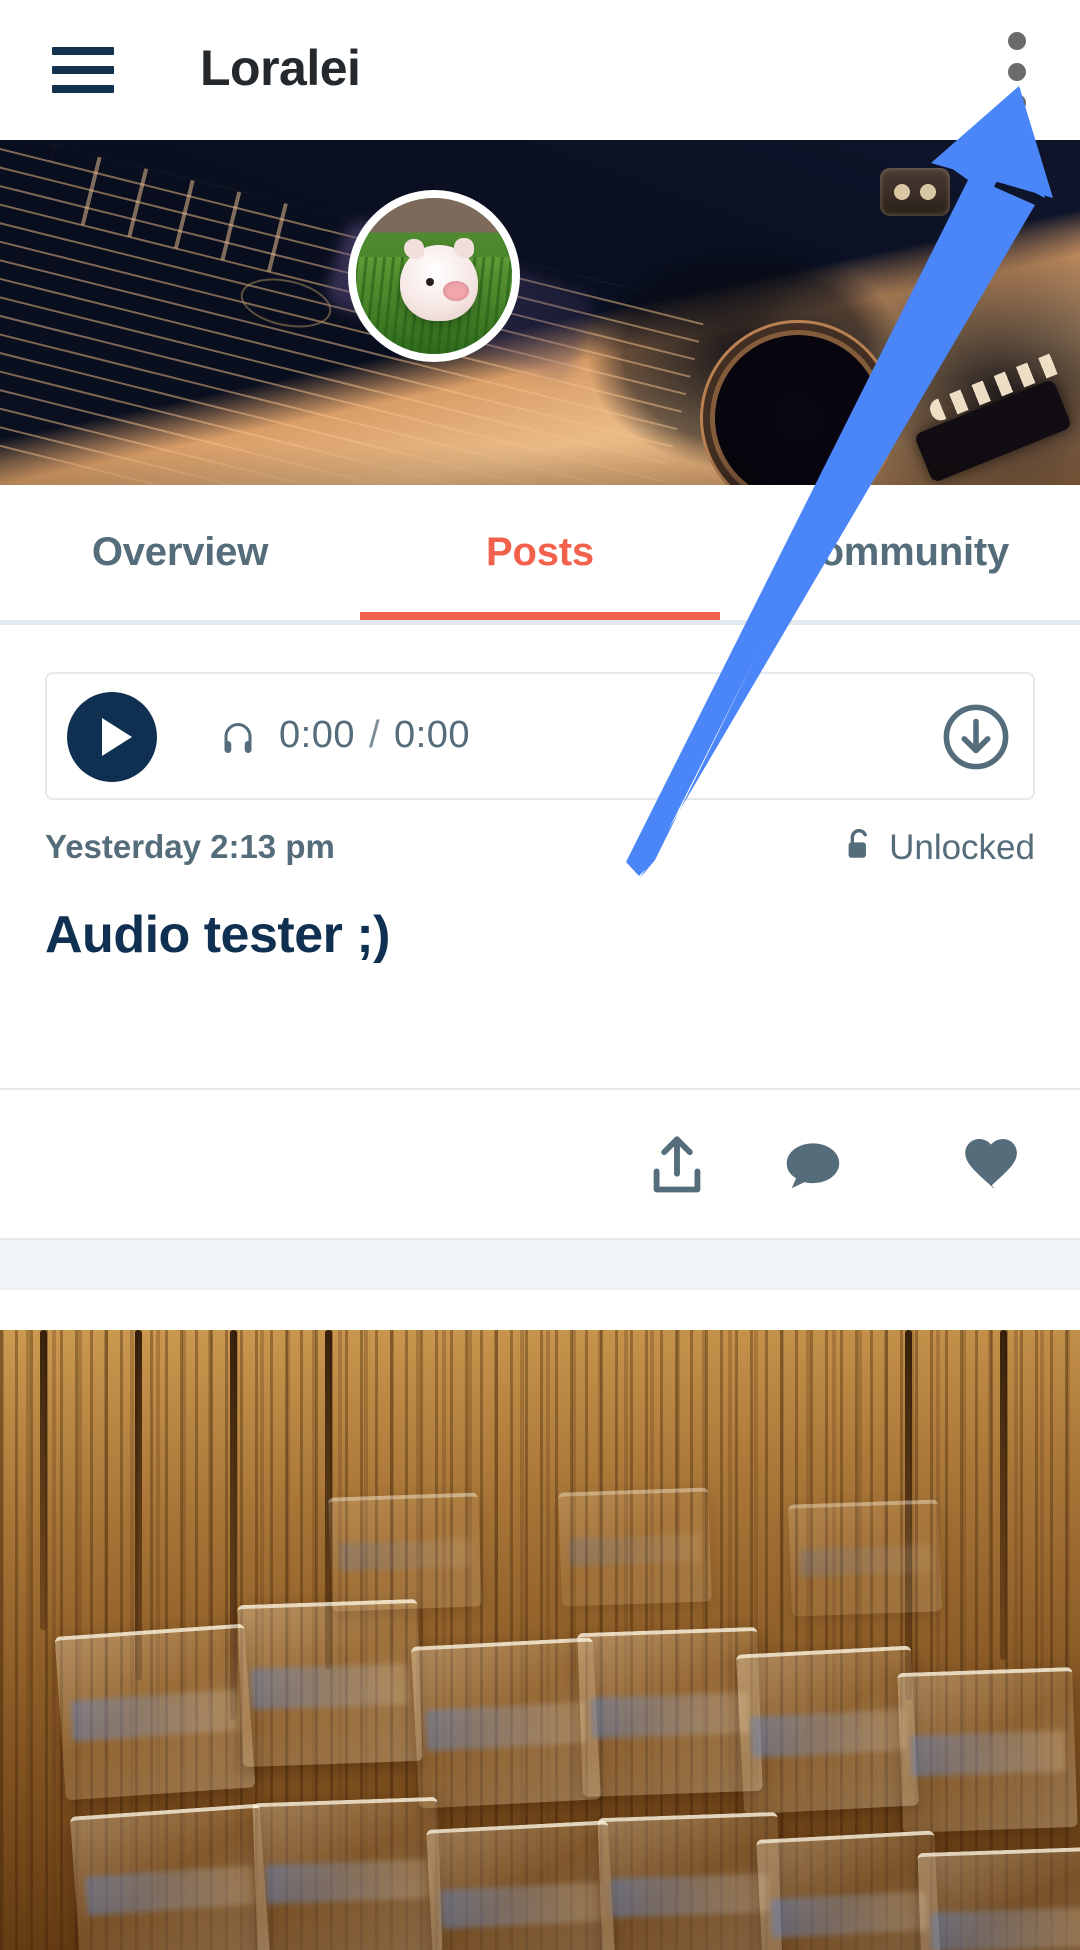  I want to click on hamburger-menu-icon, so click(83, 70).